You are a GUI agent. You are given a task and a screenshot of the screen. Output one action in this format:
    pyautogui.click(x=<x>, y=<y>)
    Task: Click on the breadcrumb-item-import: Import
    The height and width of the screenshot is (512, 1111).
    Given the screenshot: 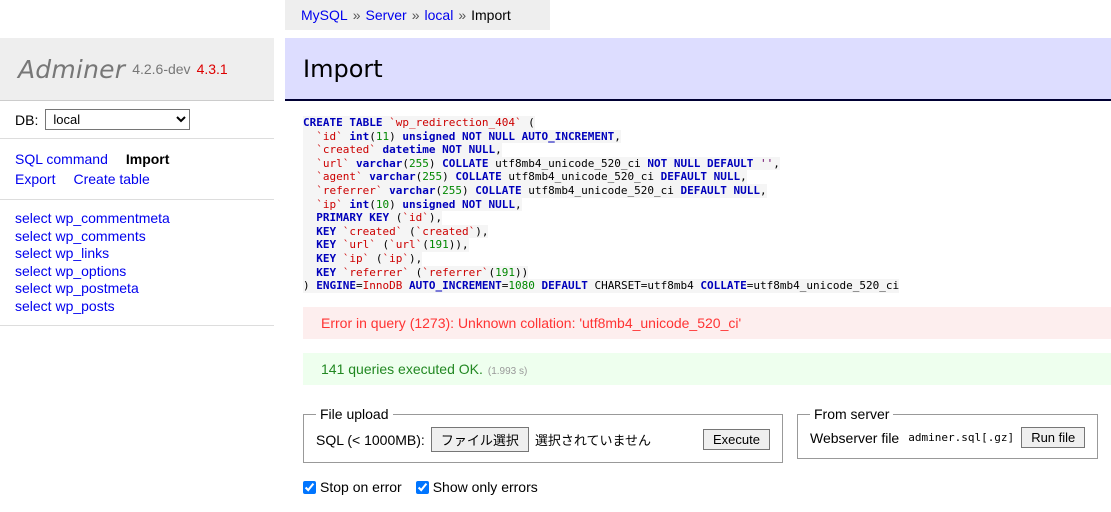 What is the action you would take?
    pyautogui.click(x=491, y=15)
    